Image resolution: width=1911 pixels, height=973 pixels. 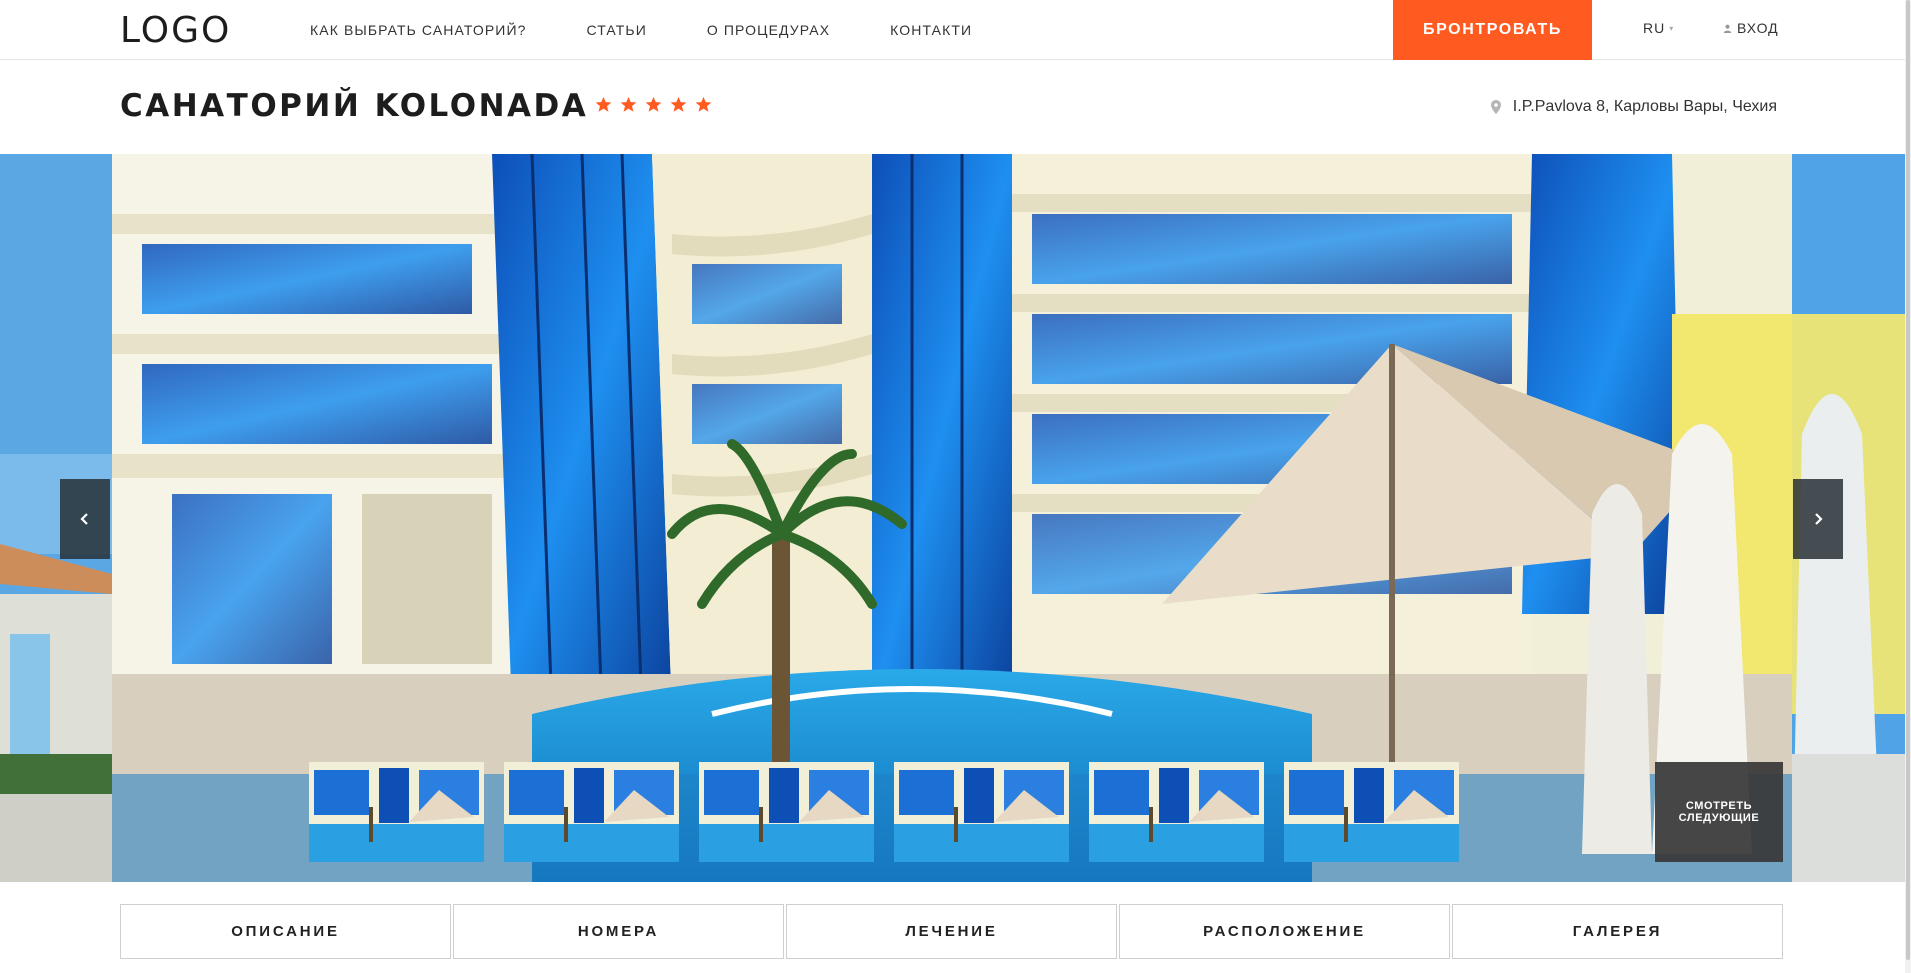 What do you see at coordinates (1284, 931) in the screenshot?
I see `tab-location: РАСПОЛОЖЕНИЕ` at bounding box center [1284, 931].